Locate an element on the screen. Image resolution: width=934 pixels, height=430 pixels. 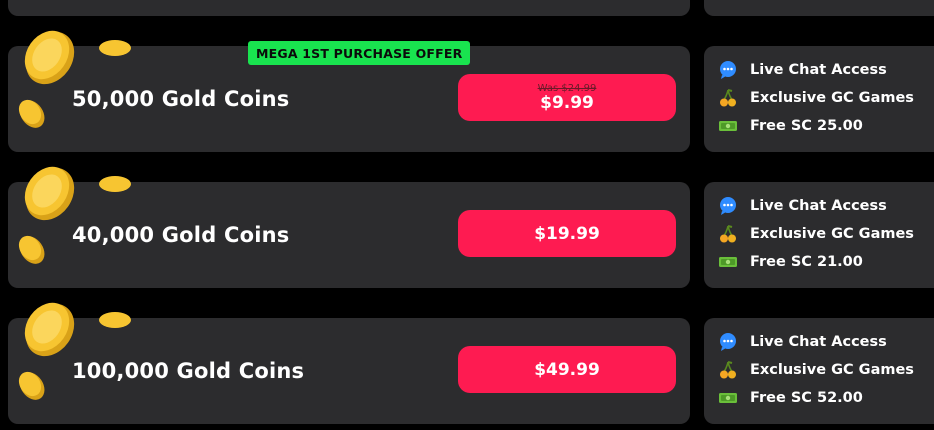
buy-button: $49.99 is located at coordinates (567, 369).